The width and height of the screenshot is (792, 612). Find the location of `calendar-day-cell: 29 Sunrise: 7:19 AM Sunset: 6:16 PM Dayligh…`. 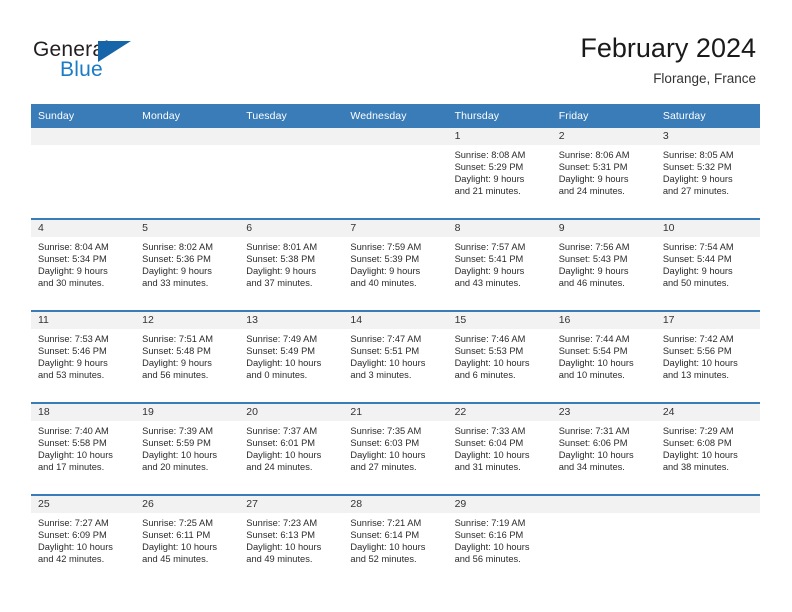

calendar-day-cell: 29 Sunrise: 7:19 AM Sunset: 6:16 PM Dayligh… is located at coordinates (499, 540).